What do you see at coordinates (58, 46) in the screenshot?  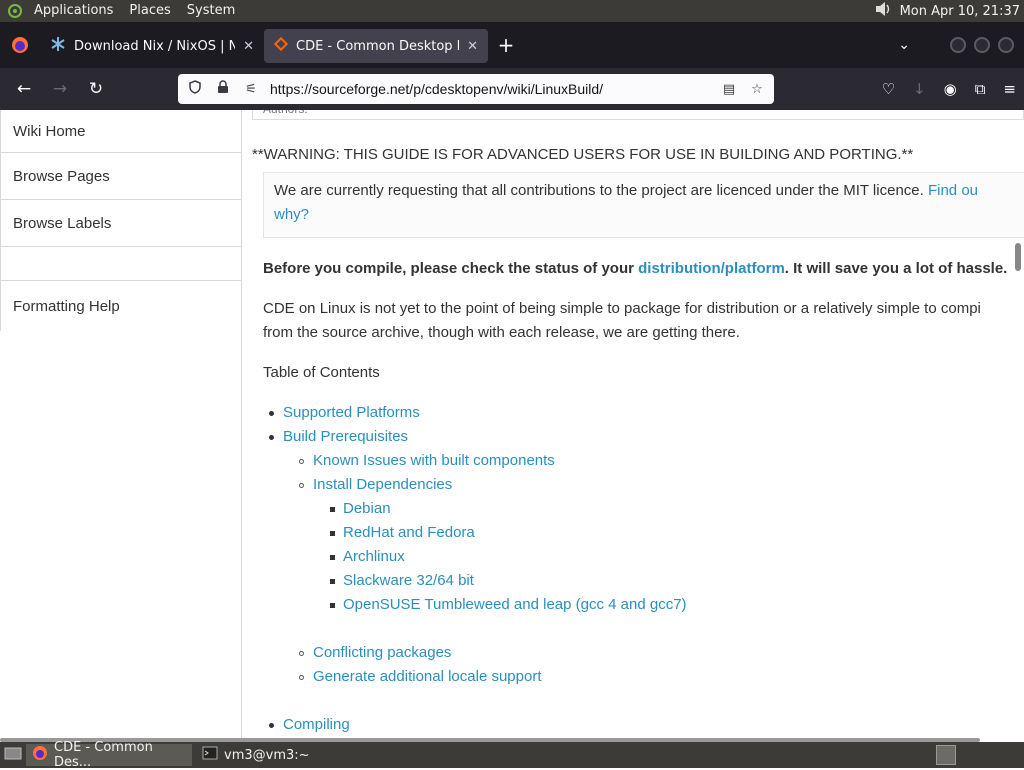 I see `nixos-snowflake-icon` at bounding box center [58, 46].